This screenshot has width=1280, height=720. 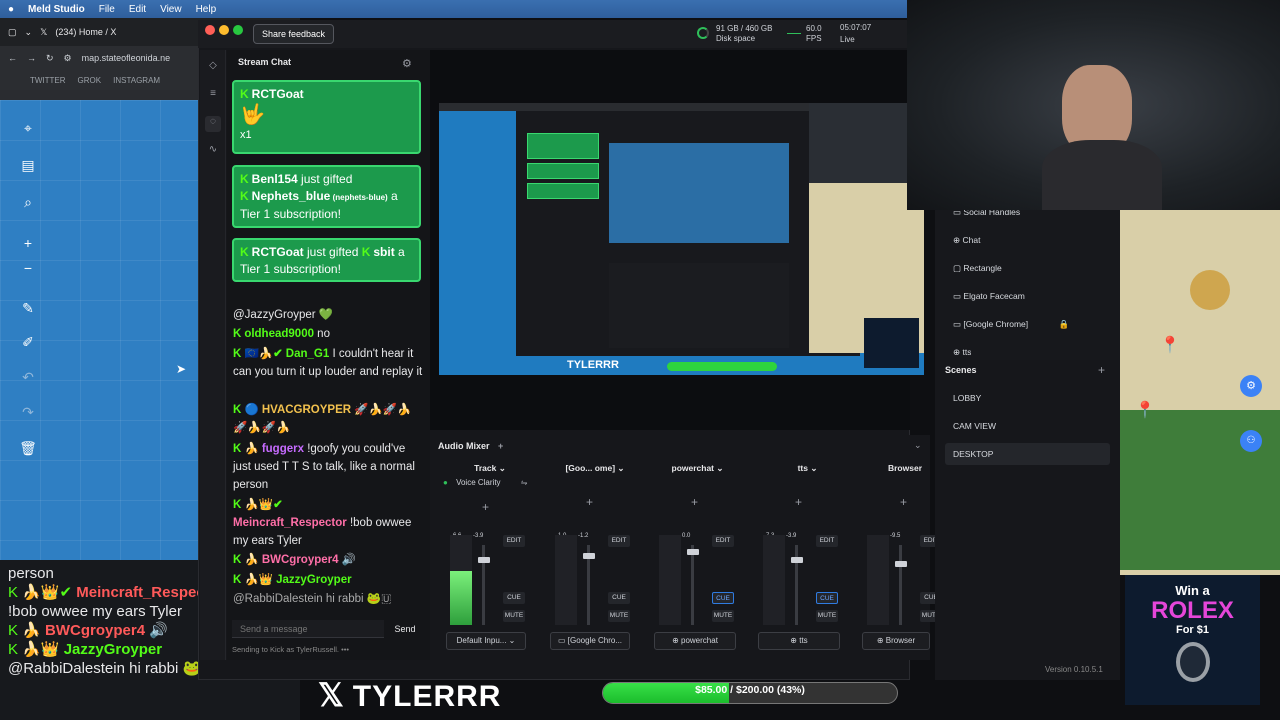 What do you see at coordinates (28, 243) in the screenshot?
I see `zoom-in-icon: +` at bounding box center [28, 243].